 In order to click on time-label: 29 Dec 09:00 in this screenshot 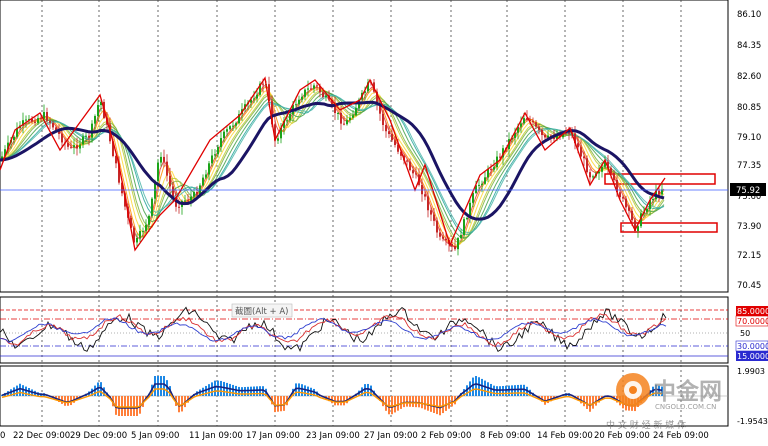, I will do `click(98, 436)`.